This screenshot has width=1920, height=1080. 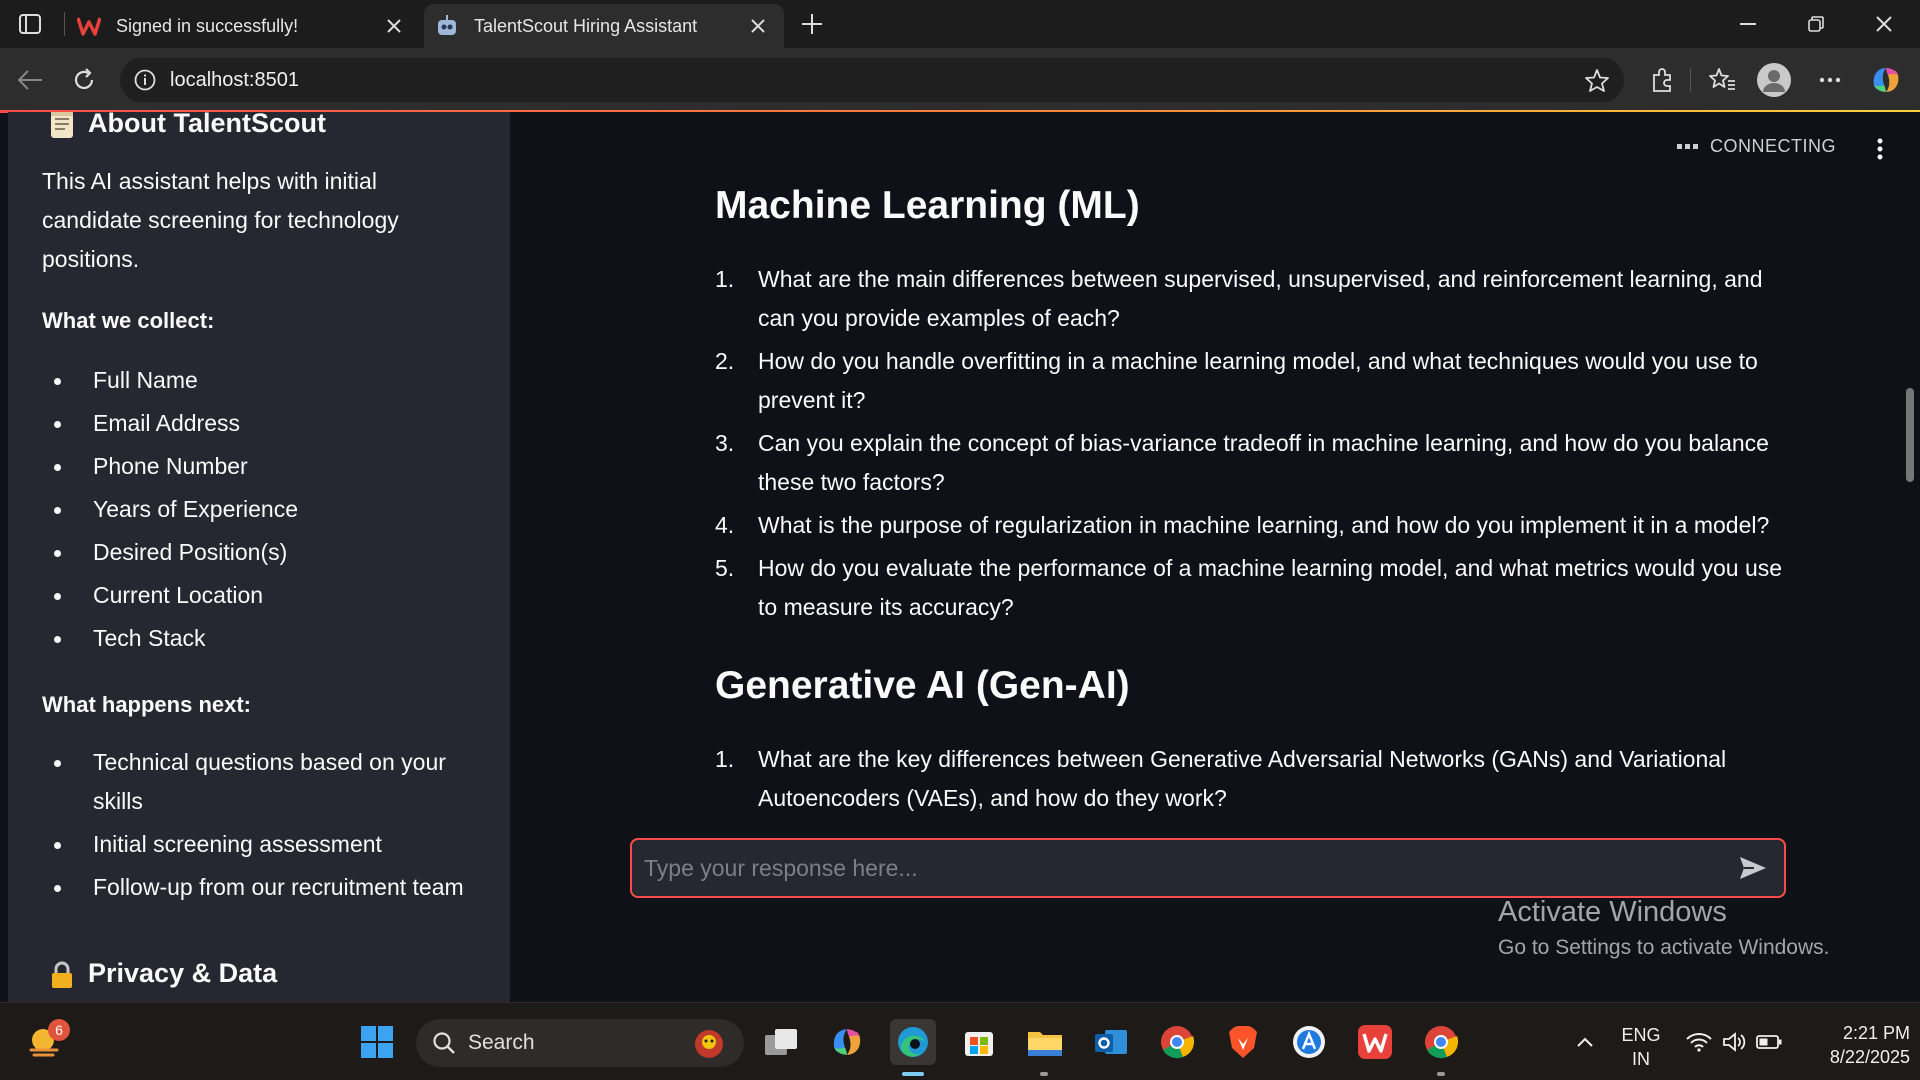 What do you see at coordinates (89, 26) in the screenshot?
I see `wps-logo-icon` at bounding box center [89, 26].